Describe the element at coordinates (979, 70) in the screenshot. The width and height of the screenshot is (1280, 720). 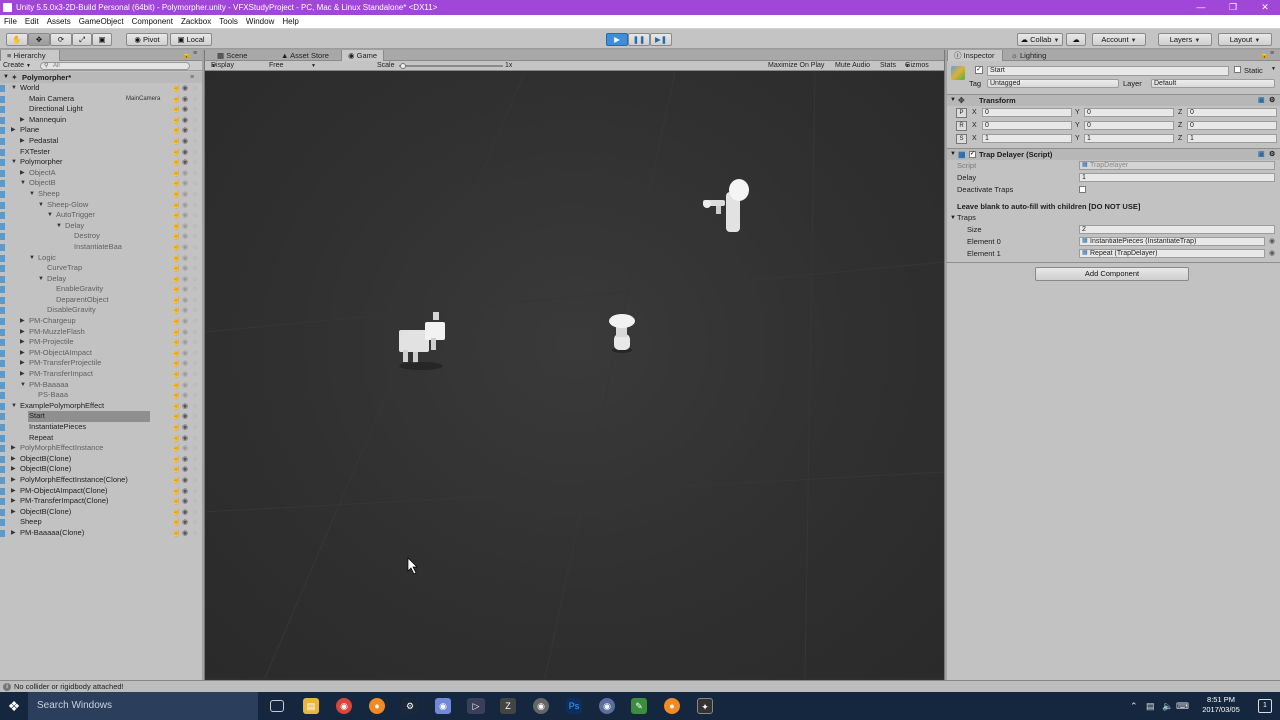
I see `active-checkbox: ✓` at that location.